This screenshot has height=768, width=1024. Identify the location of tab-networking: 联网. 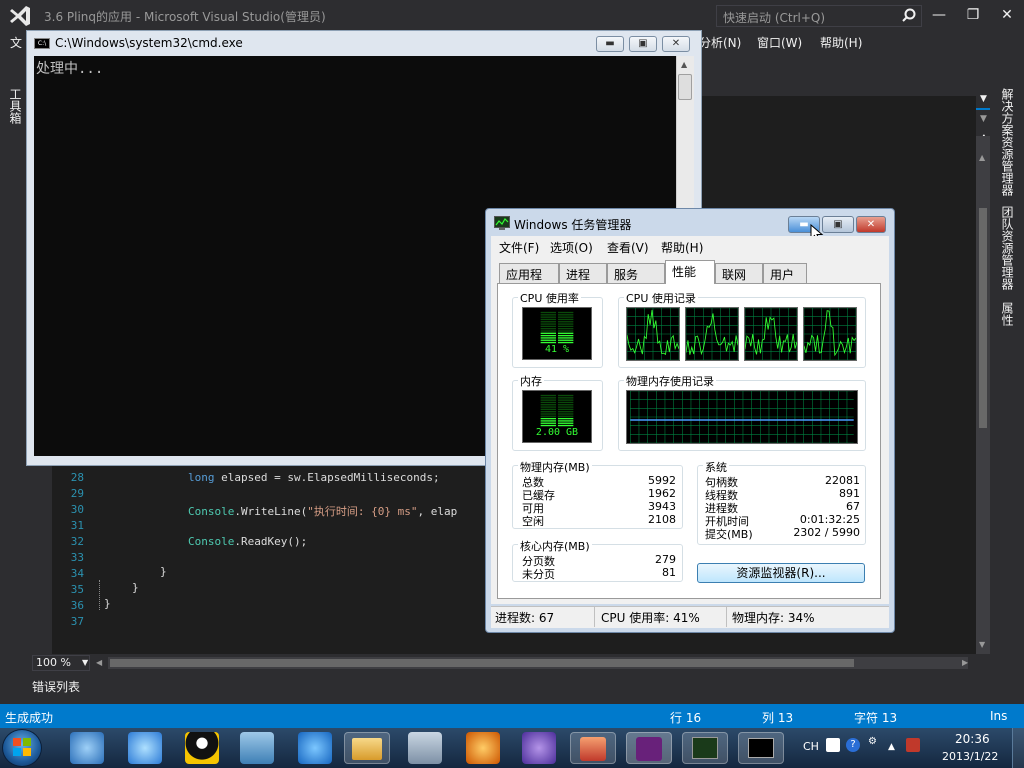
(739, 273).